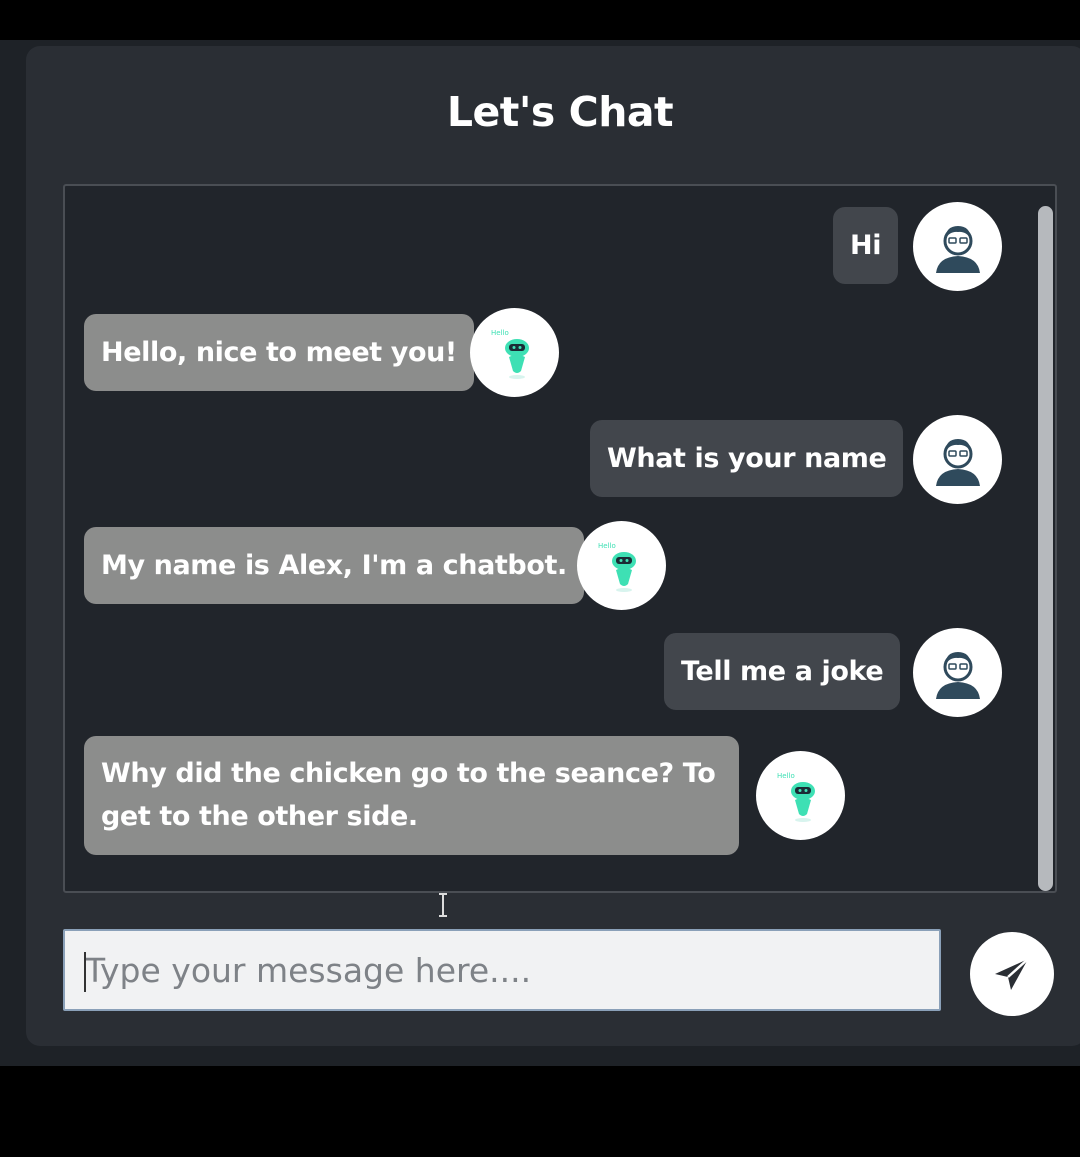 Image resolution: width=1080 pixels, height=1157 pixels. What do you see at coordinates (560, 112) in the screenshot?
I see `page-title: Let's Chat` at bounding box center [560, 112].